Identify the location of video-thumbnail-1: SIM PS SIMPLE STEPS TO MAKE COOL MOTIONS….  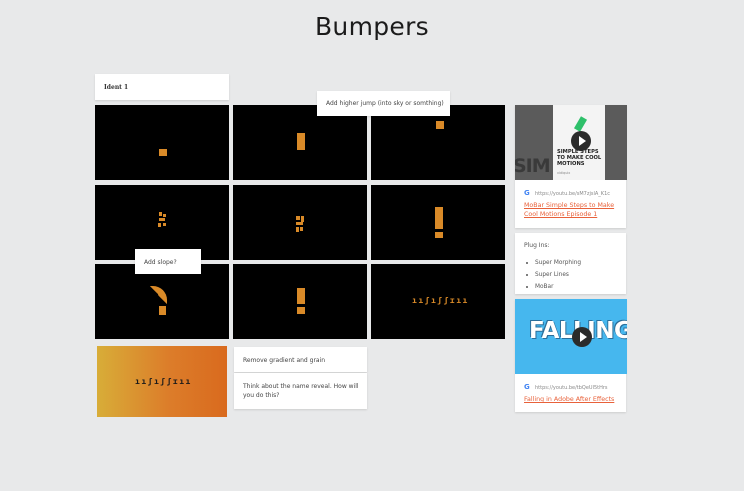
(571, 142).